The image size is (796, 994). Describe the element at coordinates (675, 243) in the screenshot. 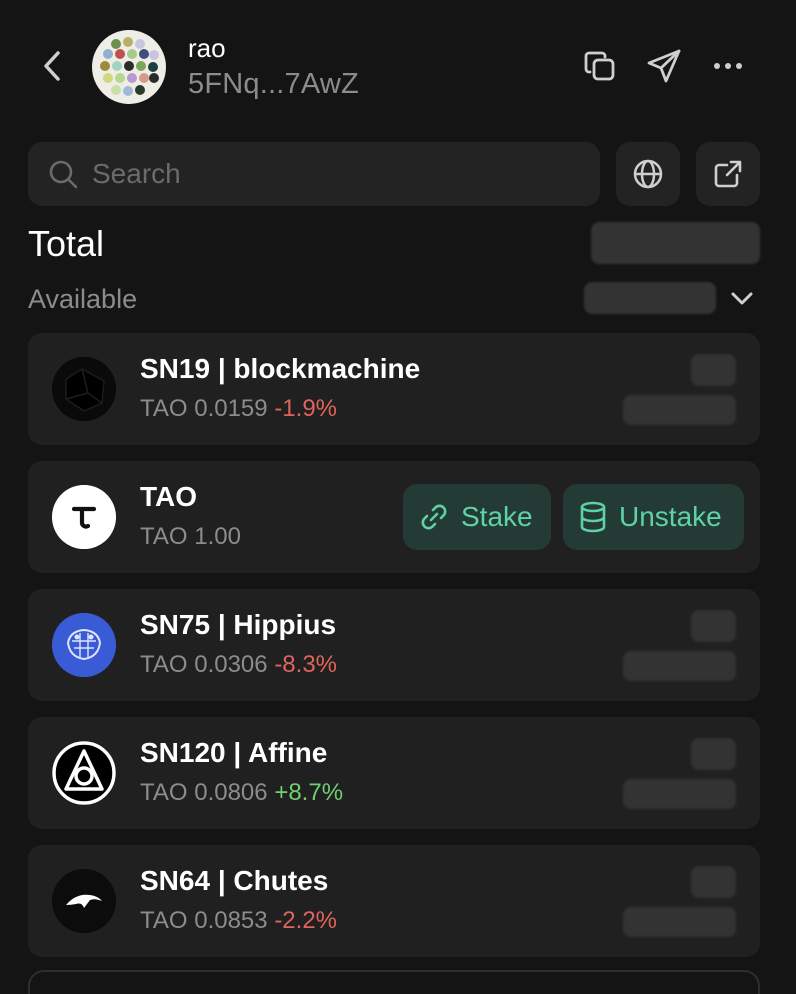

I see `total-value-hidden` at that location.